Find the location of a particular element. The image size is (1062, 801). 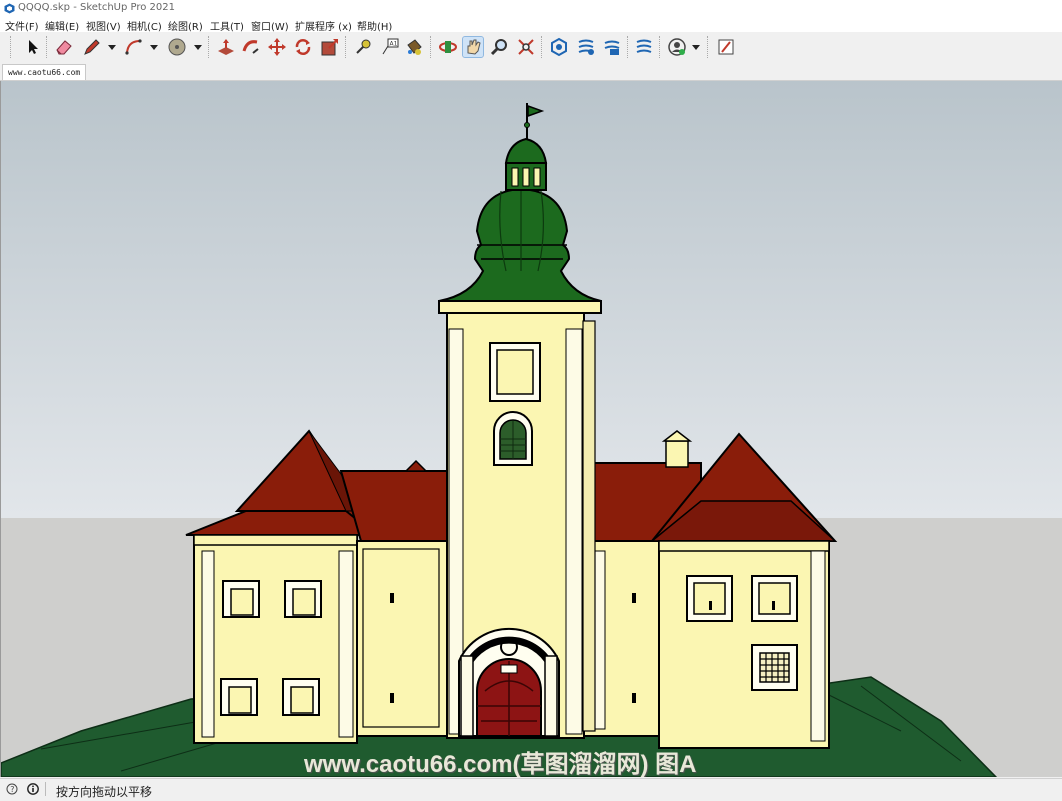

eraser-icon is located at coordinates (64, 47).